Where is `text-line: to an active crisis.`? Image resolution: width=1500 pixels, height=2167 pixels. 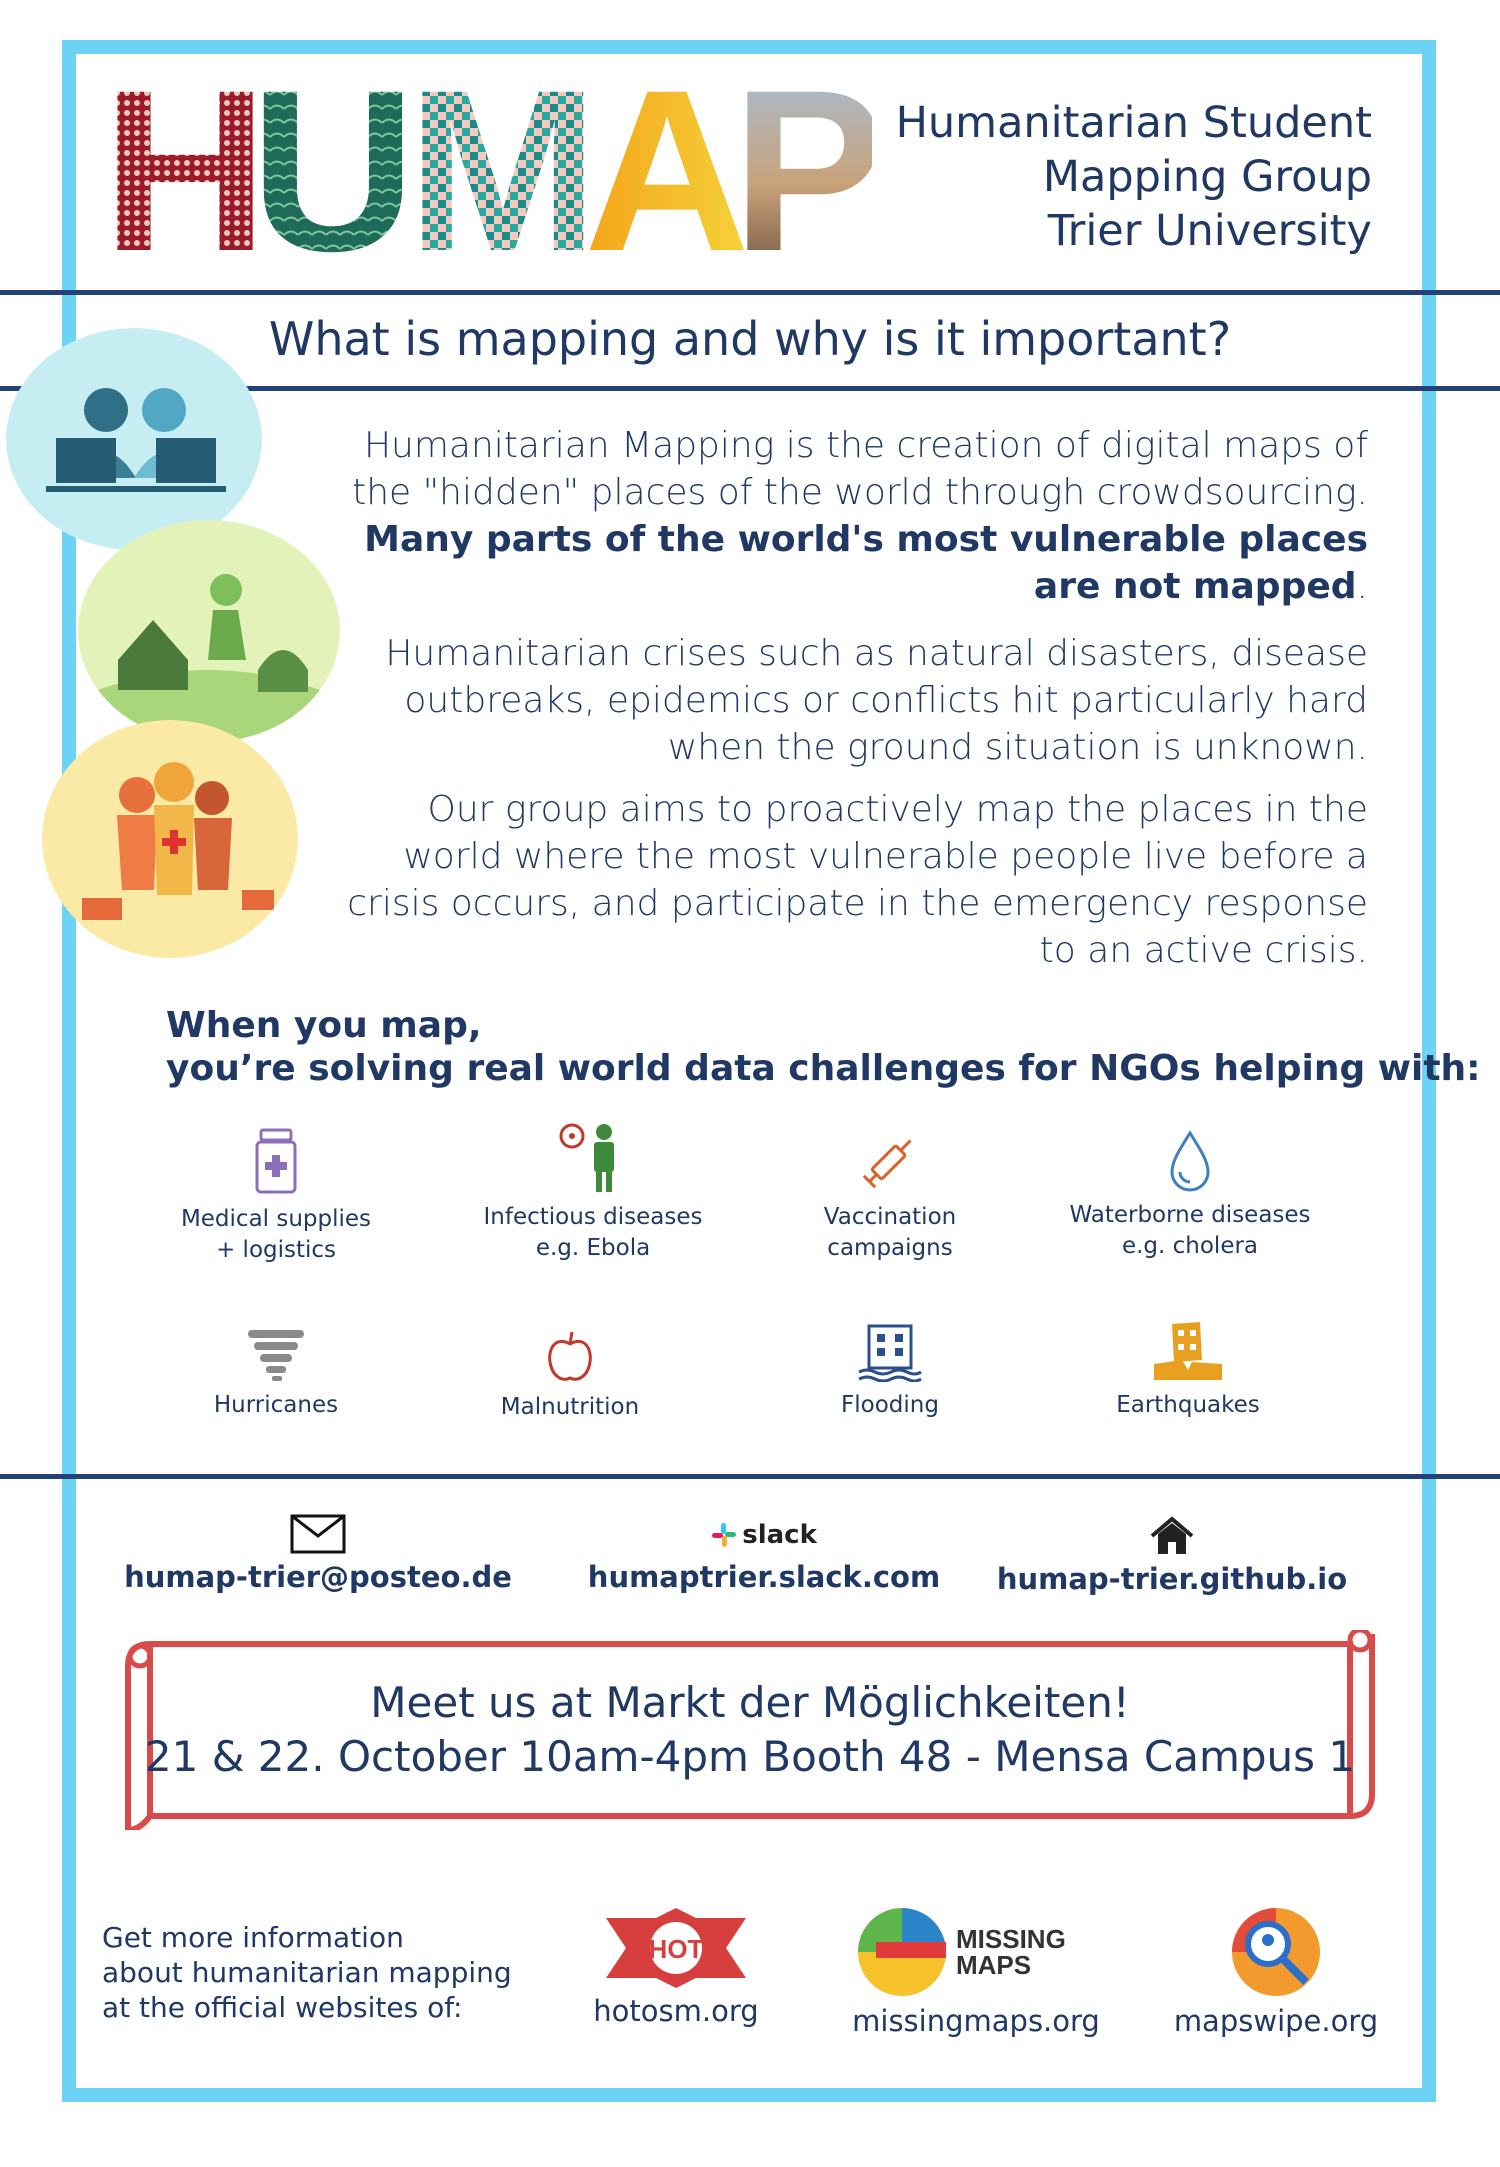
text-line: to an active crisis. is located at coordinates (1203, 950).